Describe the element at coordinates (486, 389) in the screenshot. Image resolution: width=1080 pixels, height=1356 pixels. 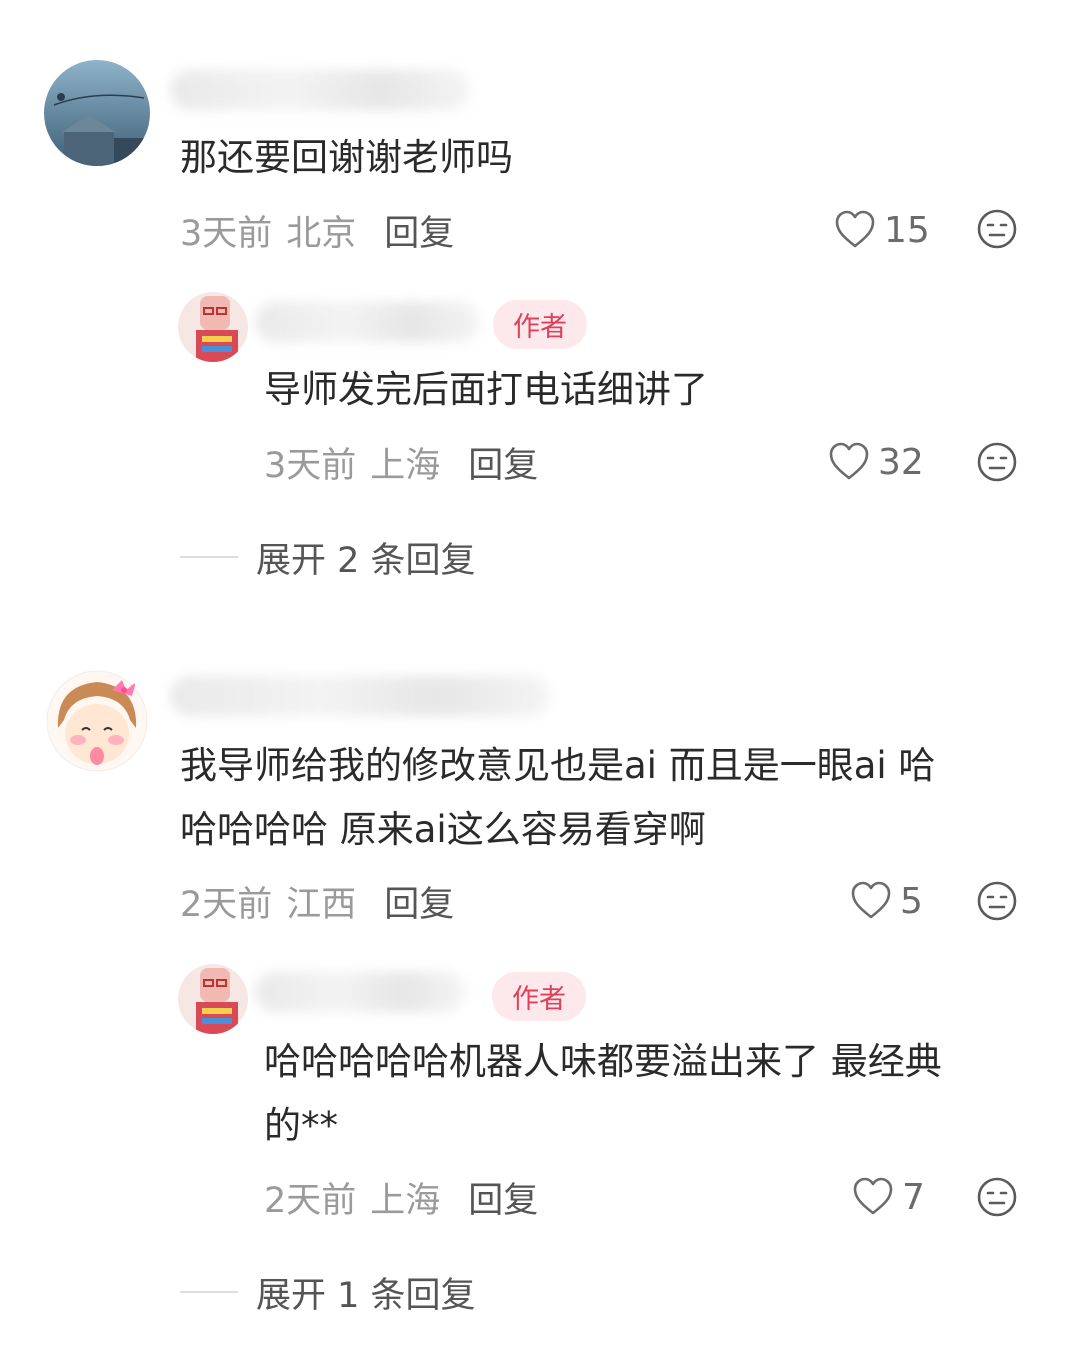
I see `reply-text: 导师发完后面打电话细讲了` at that location.